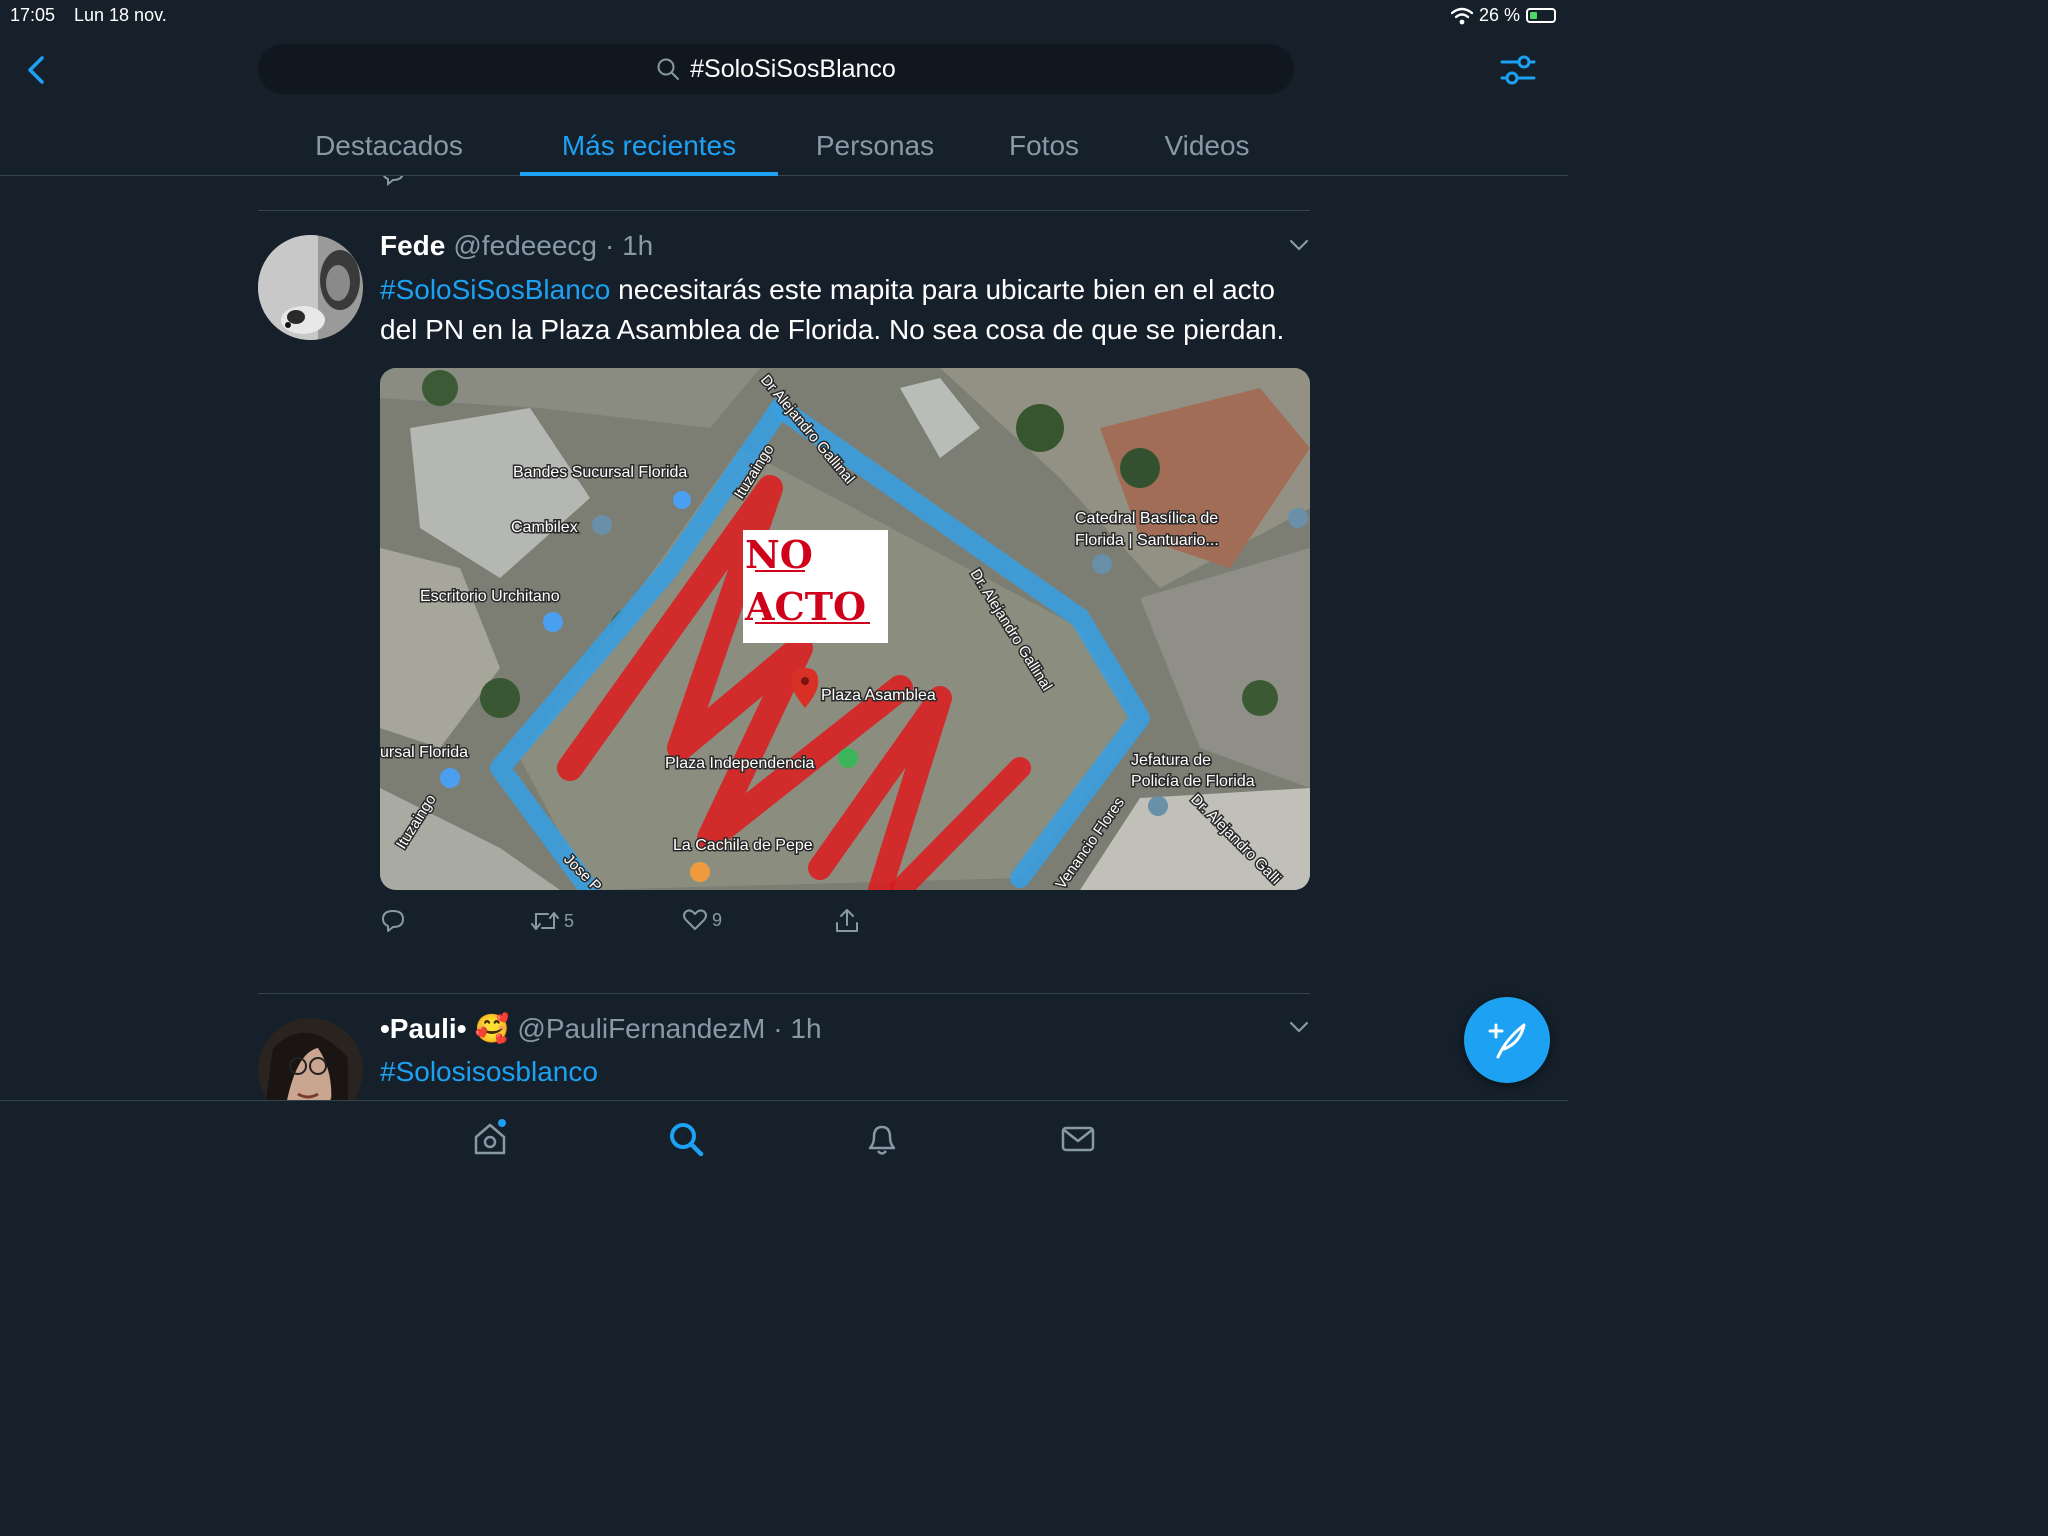 The image size is (2048, 1536). I want to click on author-handle: @PauliFernandezM, so click(641, 1029).